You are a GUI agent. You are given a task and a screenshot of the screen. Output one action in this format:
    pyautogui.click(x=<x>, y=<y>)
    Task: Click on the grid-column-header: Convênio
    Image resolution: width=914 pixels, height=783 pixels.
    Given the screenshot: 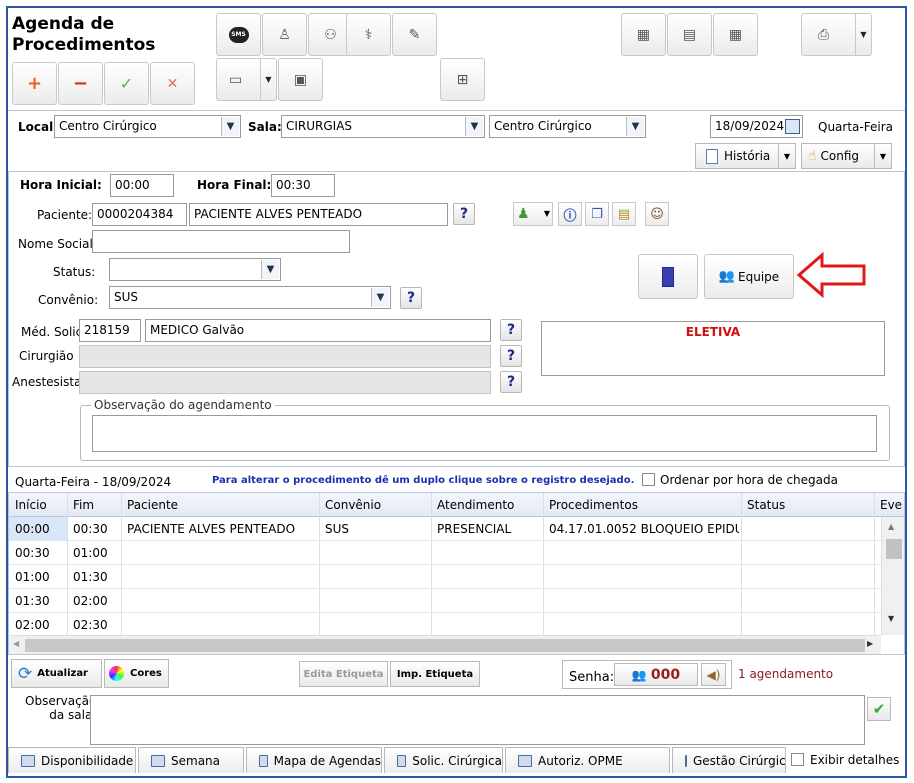 What is the action you would take?
    pyautogui.click(x=377, y=505)
    